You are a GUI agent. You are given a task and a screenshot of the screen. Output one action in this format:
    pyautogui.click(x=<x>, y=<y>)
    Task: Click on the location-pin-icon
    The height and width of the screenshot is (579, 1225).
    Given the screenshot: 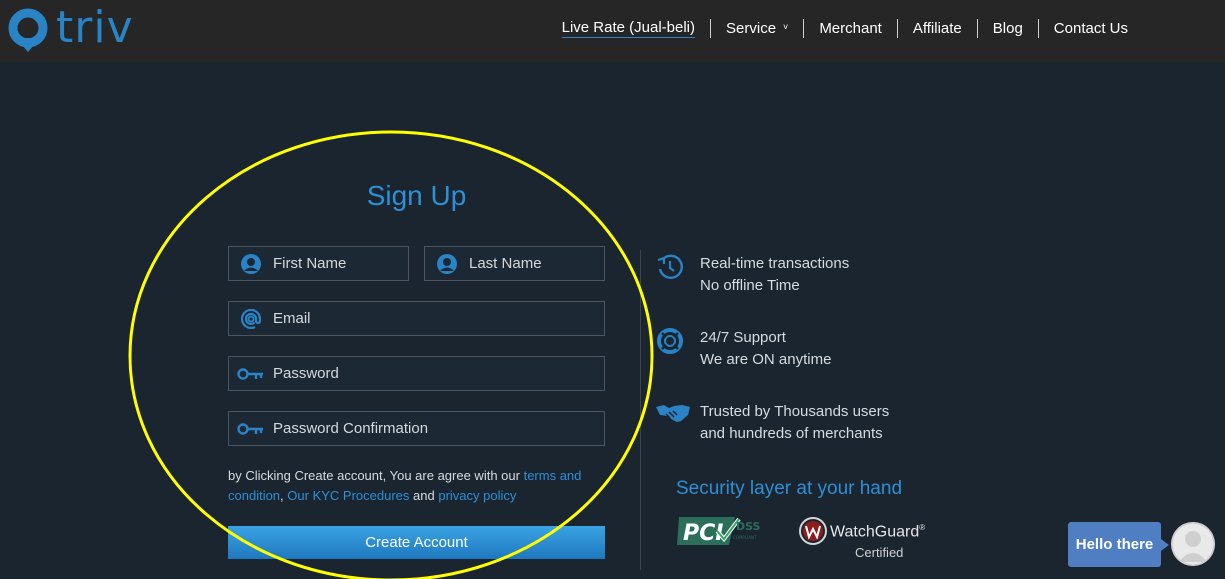 What is the action you would take?
    pyautogui.click(x=28, y=30)
    